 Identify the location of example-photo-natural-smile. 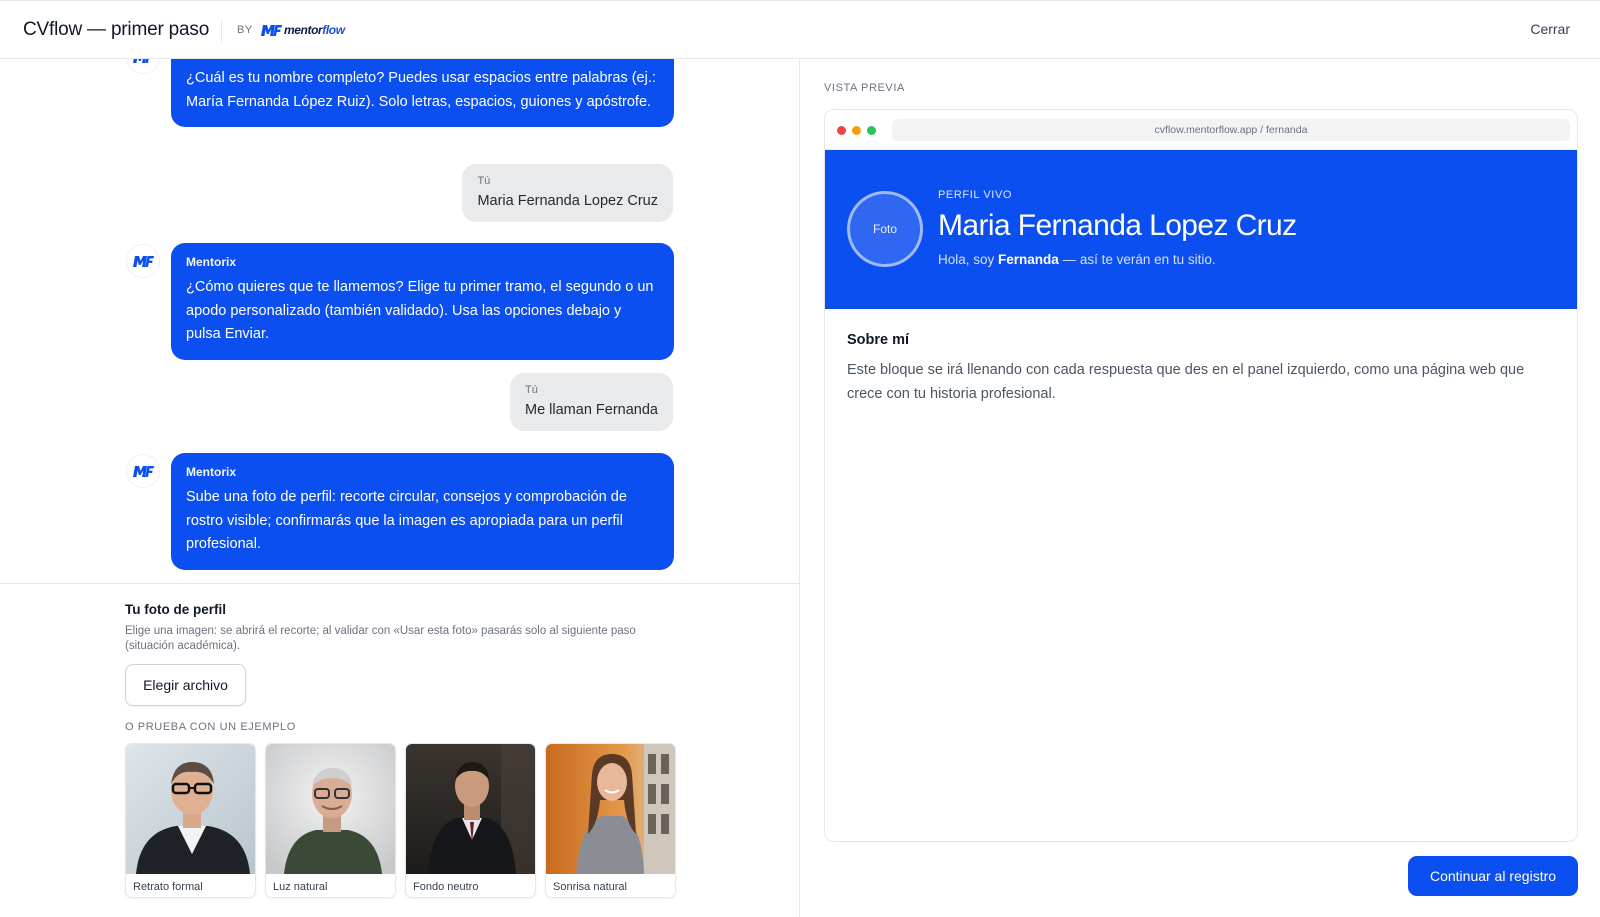
(610, 809).